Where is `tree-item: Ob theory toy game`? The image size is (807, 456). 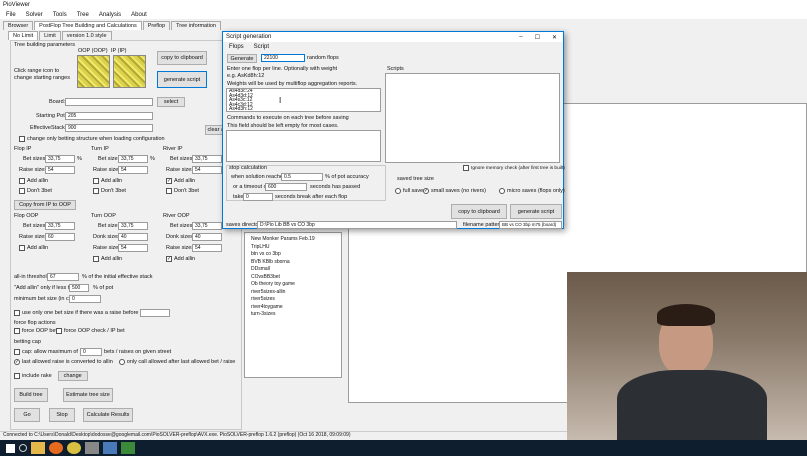
tree-item: Ob theory toy game is located at coordinates (293, 285).